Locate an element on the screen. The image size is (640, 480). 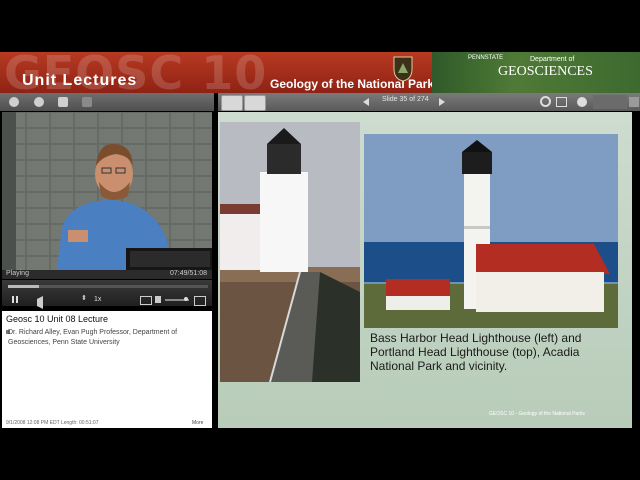
bass-harbor-lighthouse-photo is located at coordinates (290, 252).